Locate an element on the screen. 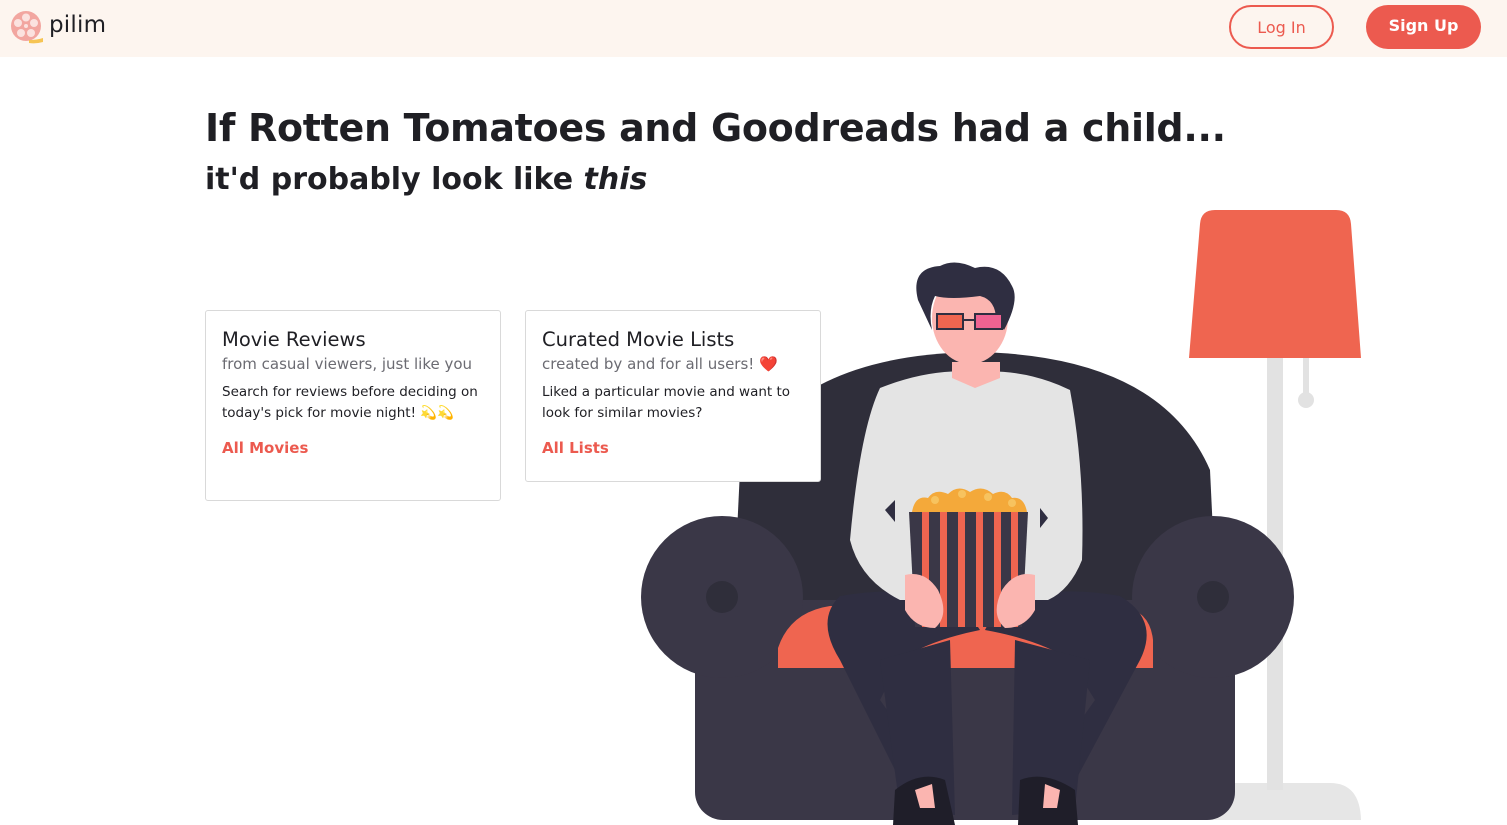 Image resolution: width=1507 pixels, height=825 pixels. hero-subtitle-text: it'd probably look like is located at coordinates (394, 179).